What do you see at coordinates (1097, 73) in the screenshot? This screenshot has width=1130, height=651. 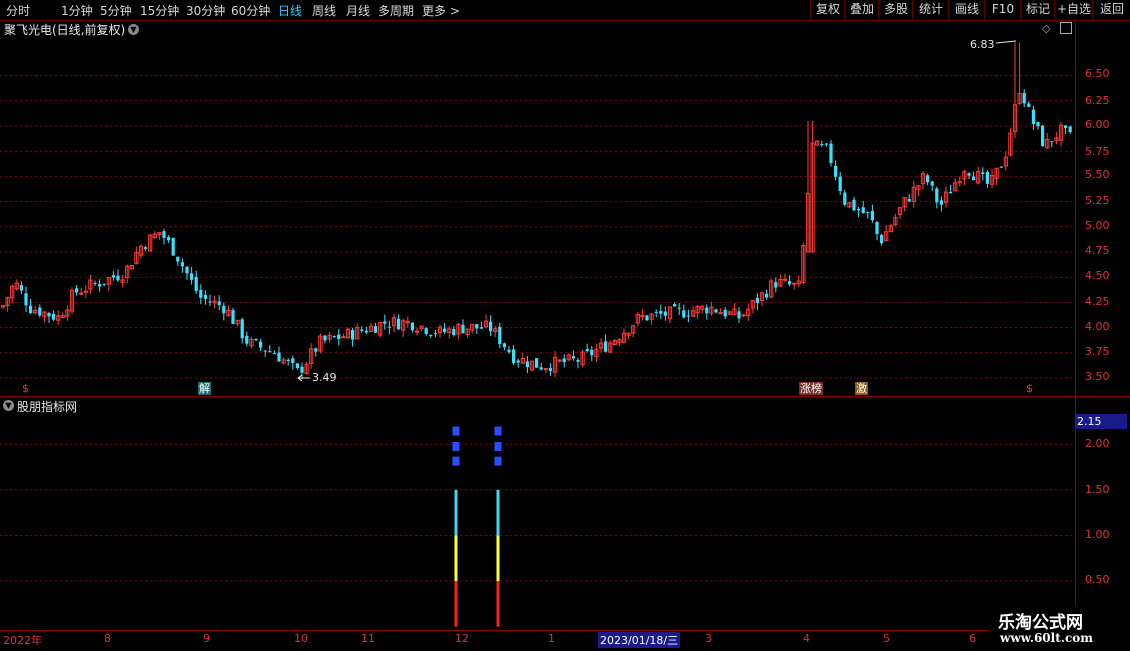 I see `price-tick: 6.50` at bounding box center [1097, 73].